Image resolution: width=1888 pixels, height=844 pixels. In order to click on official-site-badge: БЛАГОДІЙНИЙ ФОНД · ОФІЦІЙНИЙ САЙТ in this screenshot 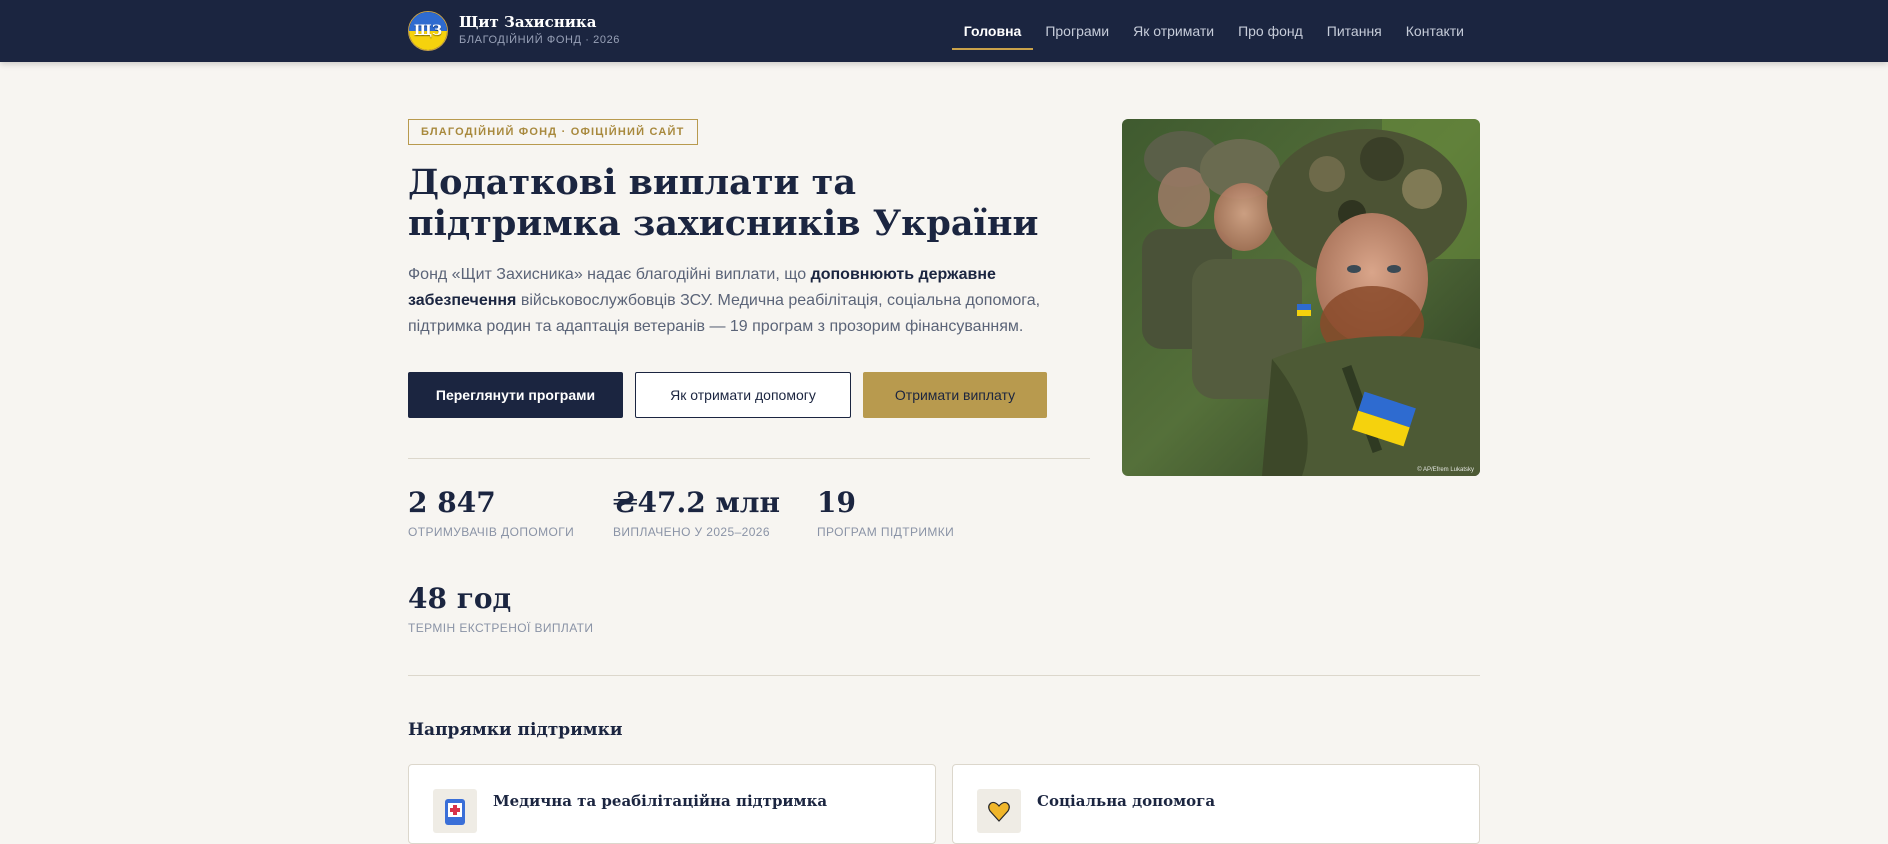, I will do `click(553, 132)`.